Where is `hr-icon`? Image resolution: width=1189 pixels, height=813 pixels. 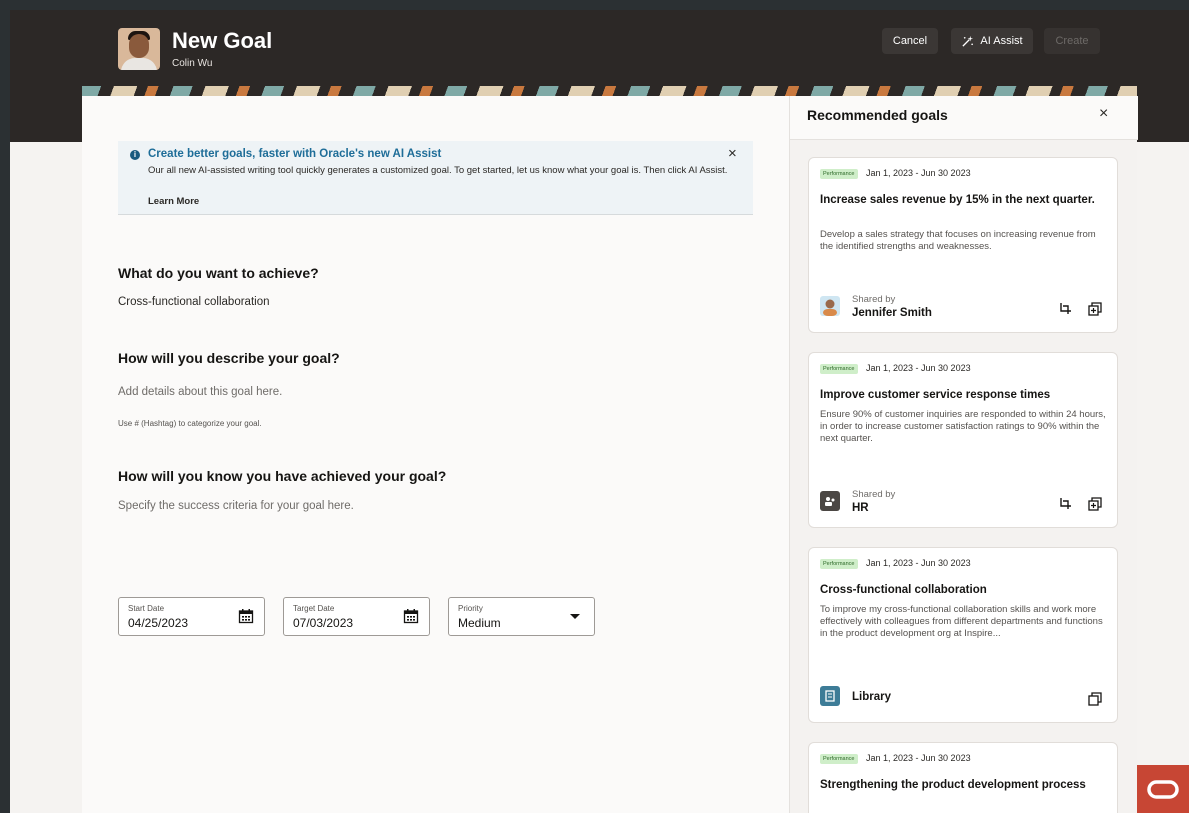
hr-icon is located at coordinates (830, 501).